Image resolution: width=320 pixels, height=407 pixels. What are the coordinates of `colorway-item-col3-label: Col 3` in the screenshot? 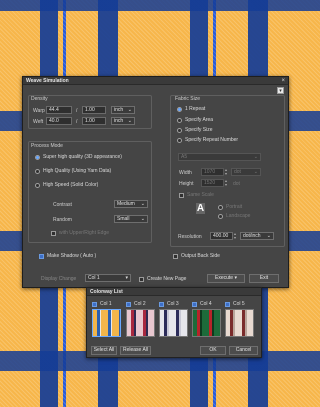 It's located at (173, 304).